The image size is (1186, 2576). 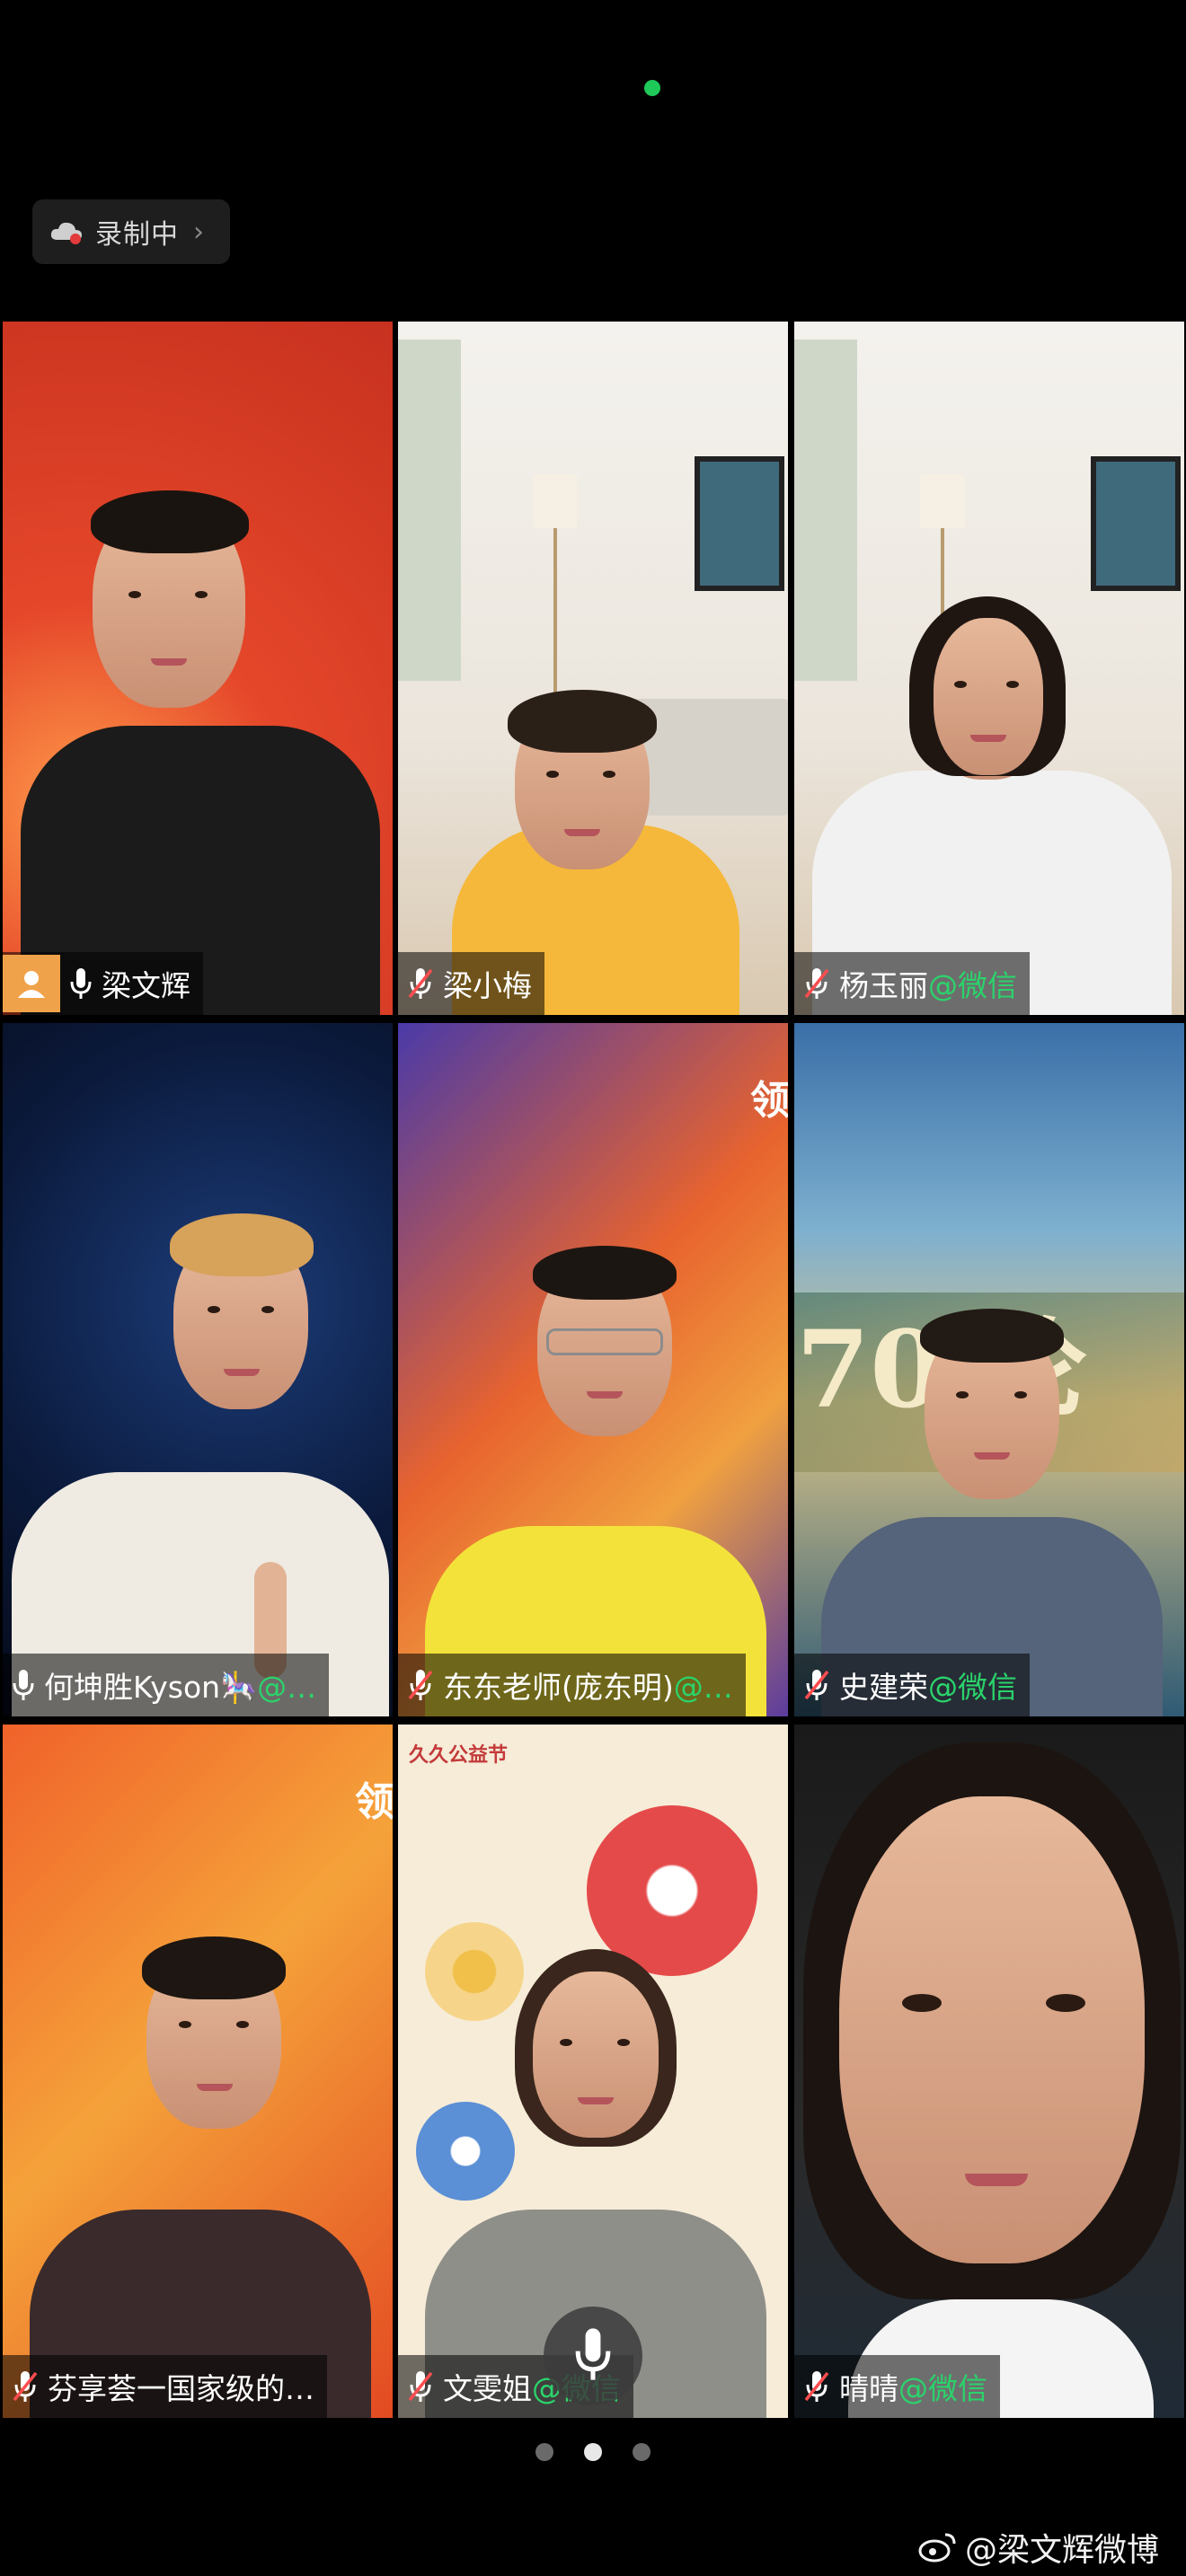 I want to click on host-avatar-icon, so click(x=31, y=983).